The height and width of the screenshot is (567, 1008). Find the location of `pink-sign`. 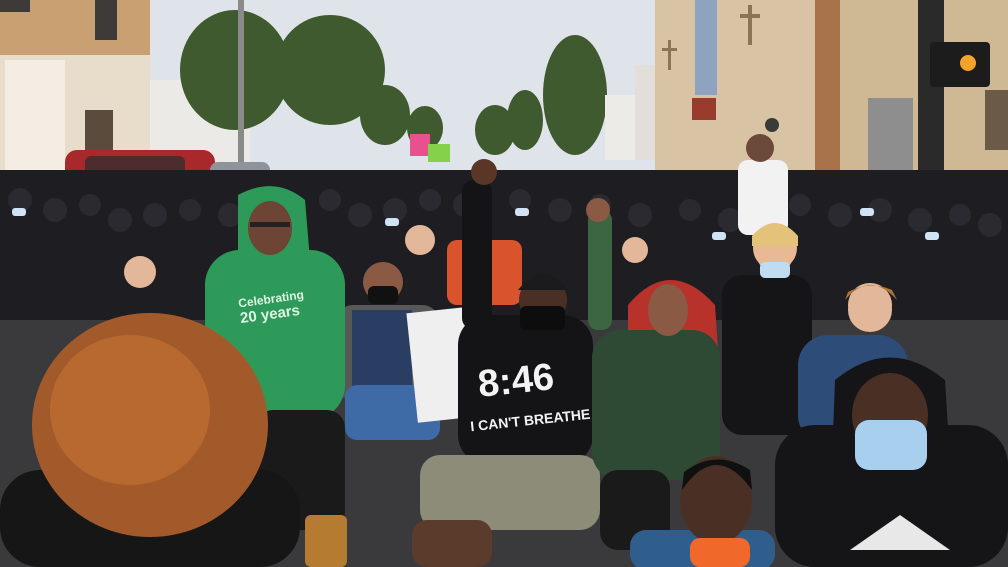

pink-sign is located at coordinates (420, 145).